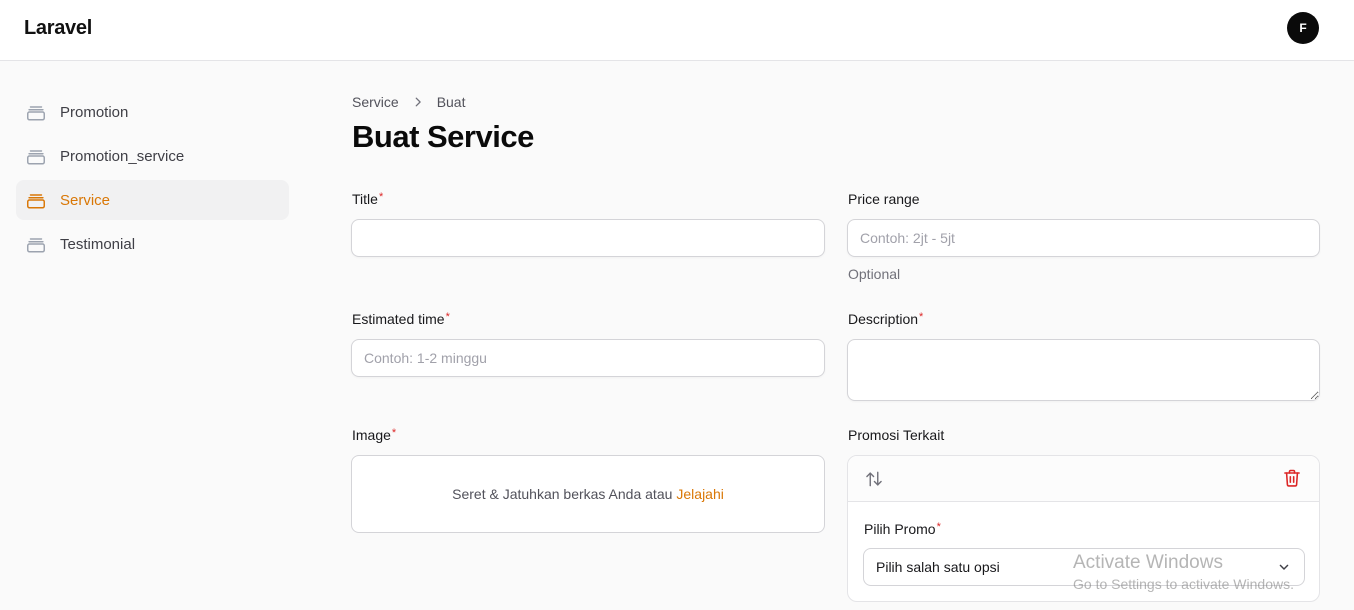 This screenshot has width=1354, height=610. Describe the element at coordinates (874, 479) in the screenshot. I see `reorder-arrows-icon` at that location.